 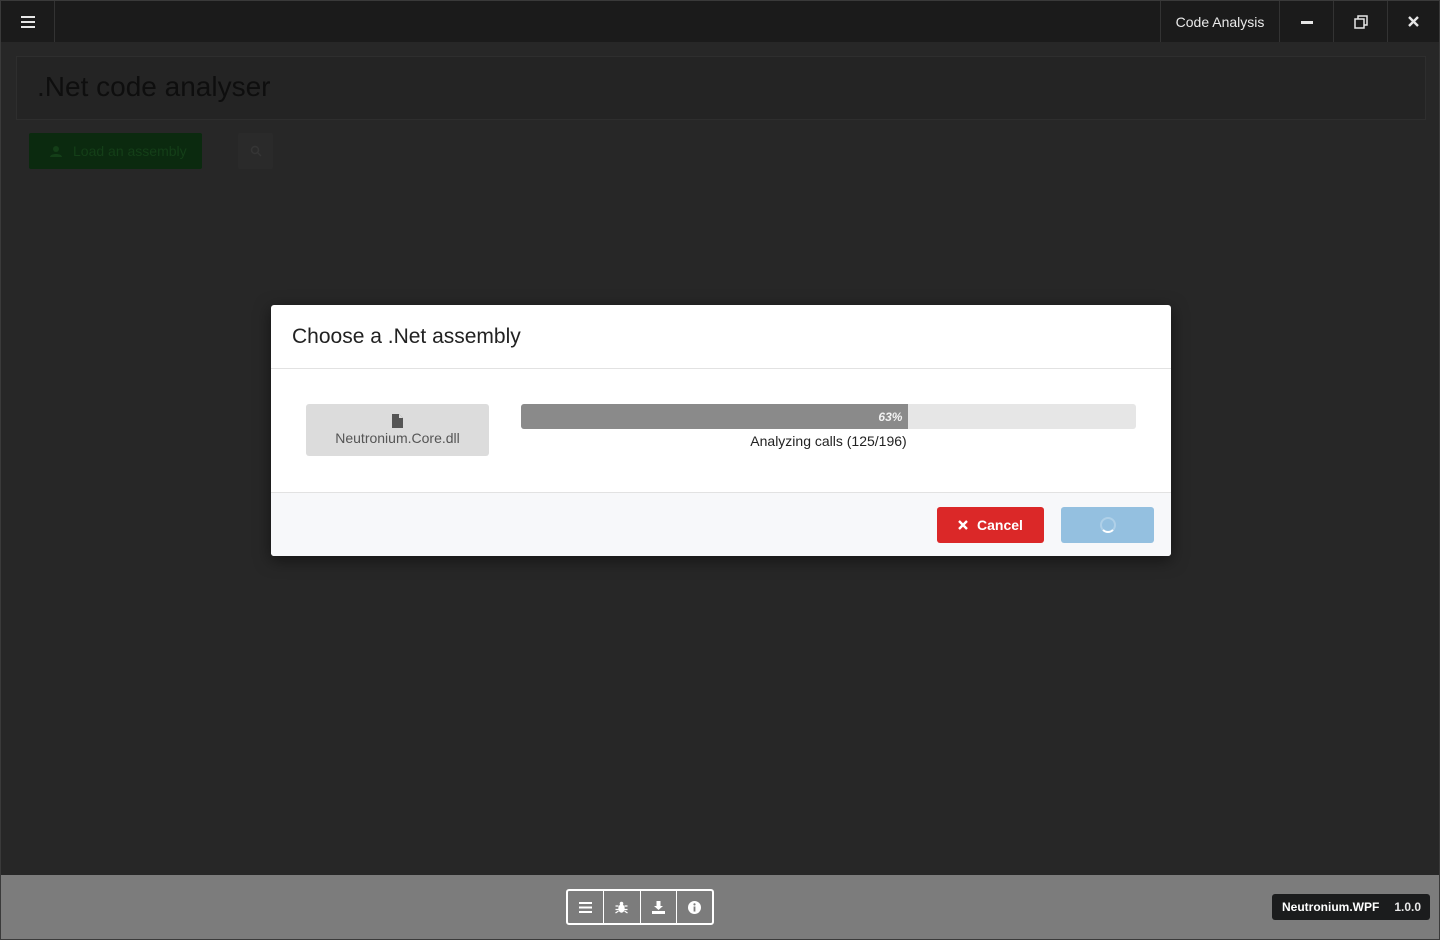 I want to click on list-button, so click(x=586, y=907).